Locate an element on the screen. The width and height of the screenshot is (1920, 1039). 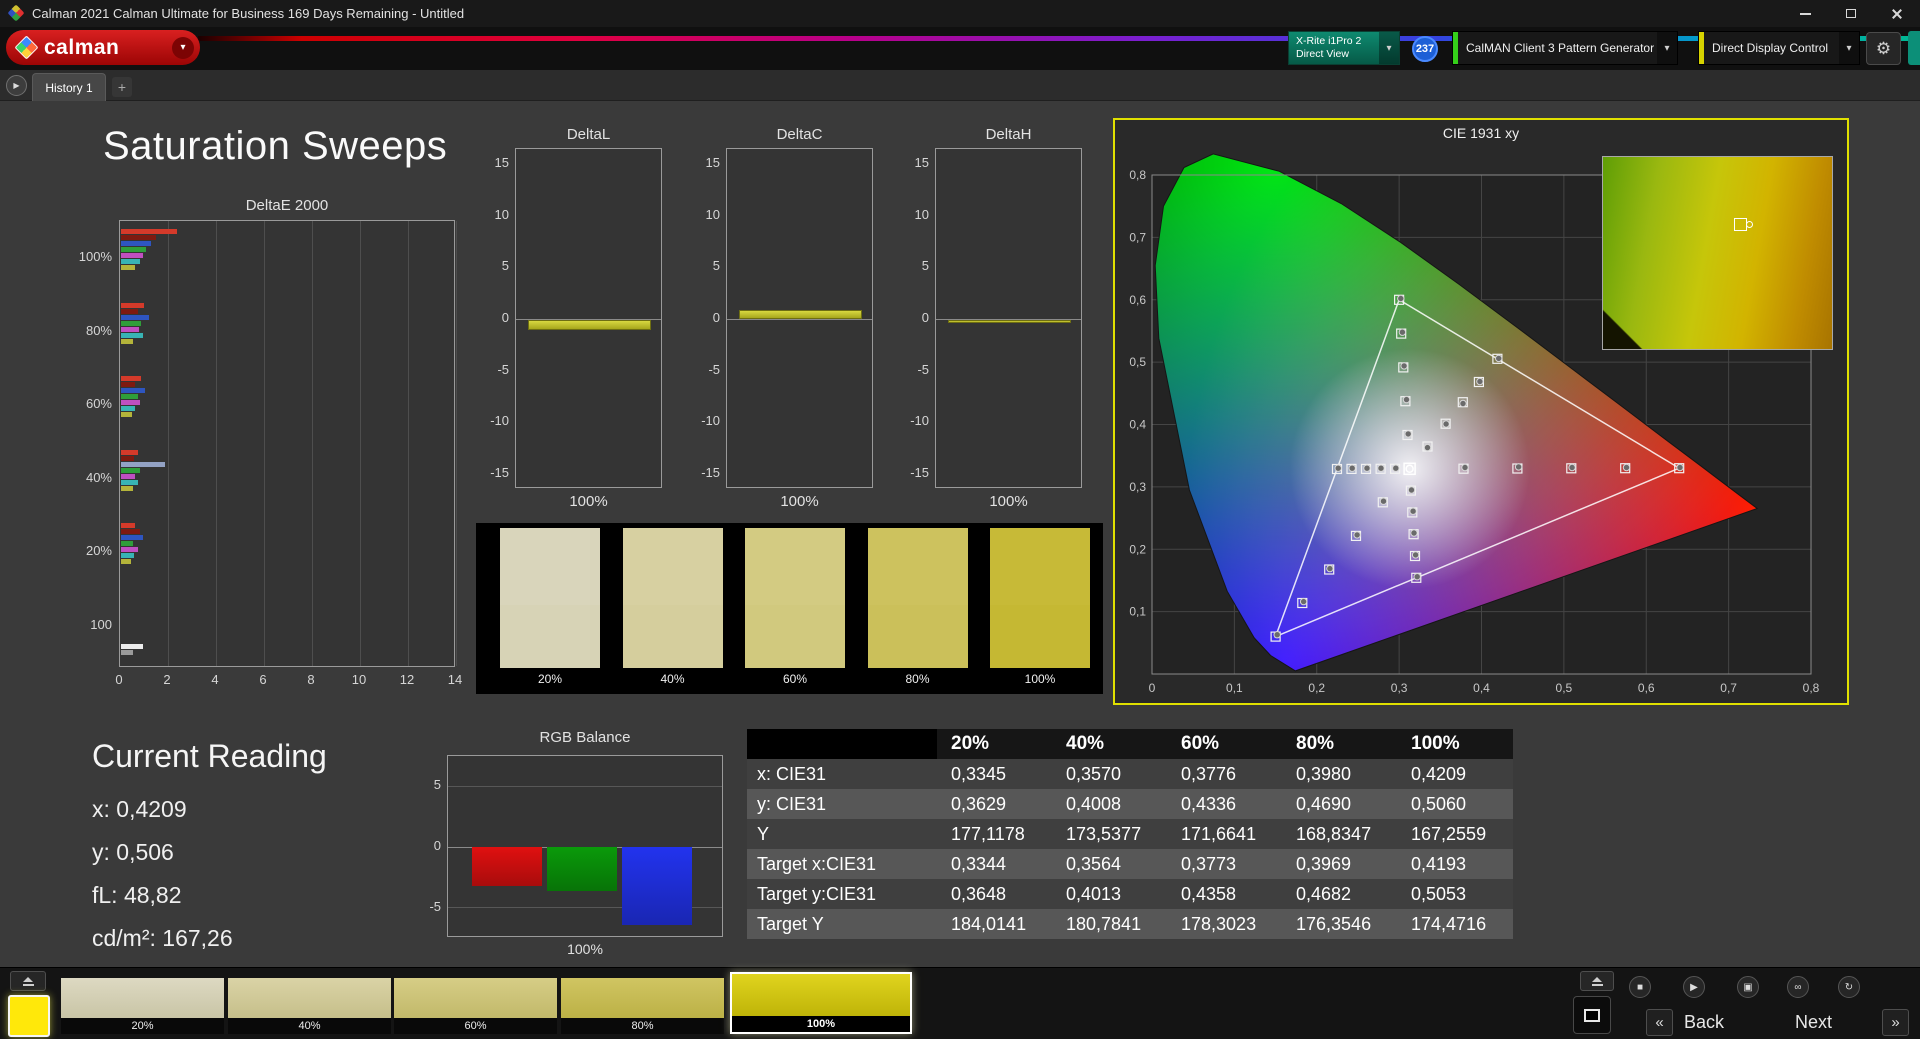
link-button: ∞ is located at coordinates (1798, 987).